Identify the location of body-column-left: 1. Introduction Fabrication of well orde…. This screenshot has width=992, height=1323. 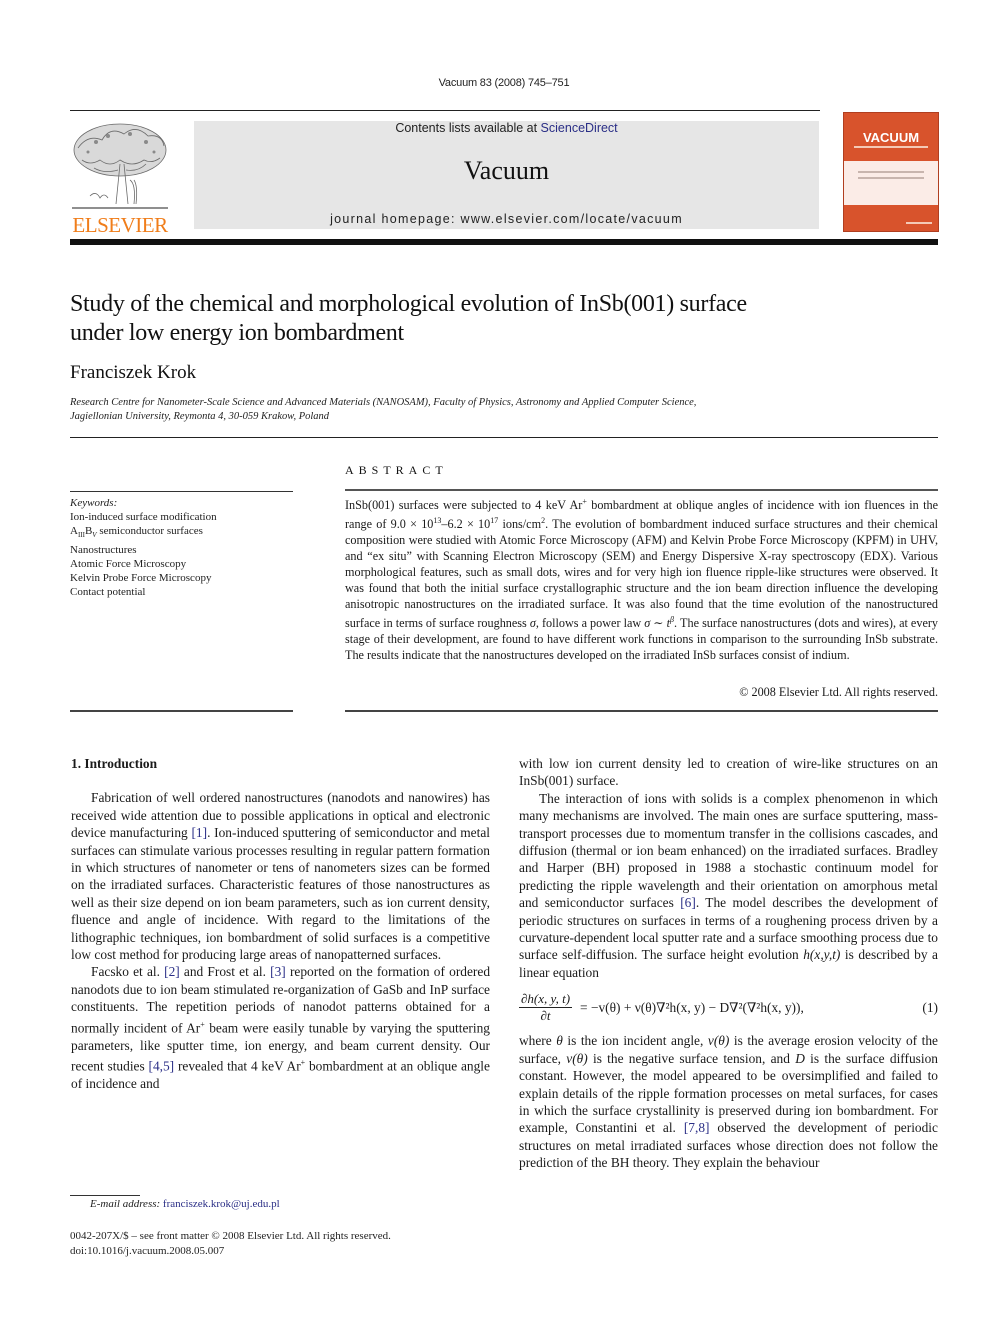
(280, 923).